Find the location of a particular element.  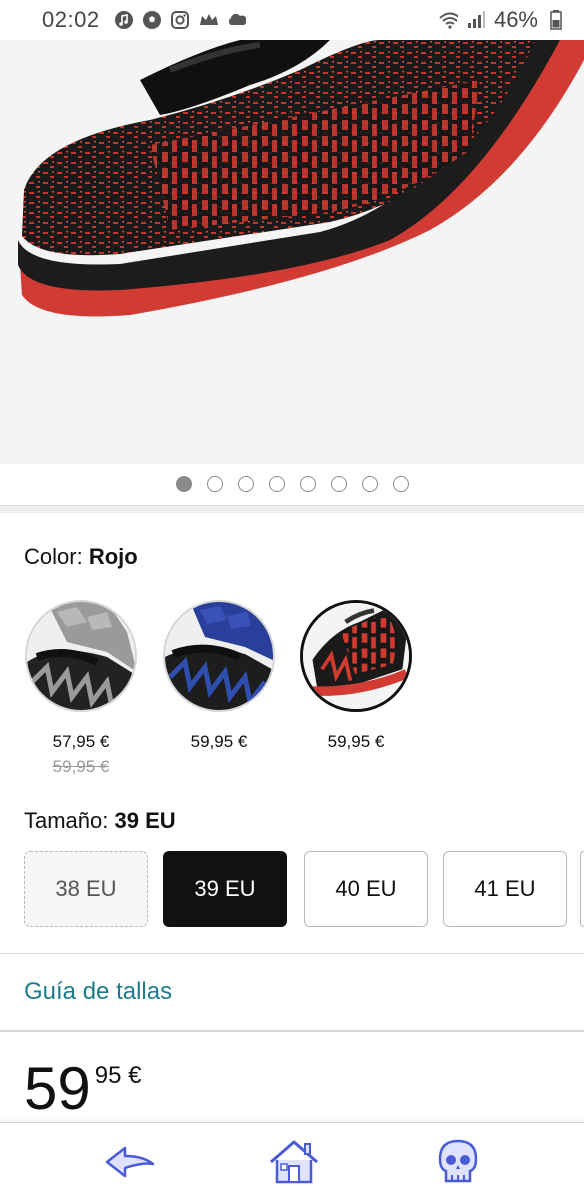

system-icons: 46% is located at coordinates (502, 20).